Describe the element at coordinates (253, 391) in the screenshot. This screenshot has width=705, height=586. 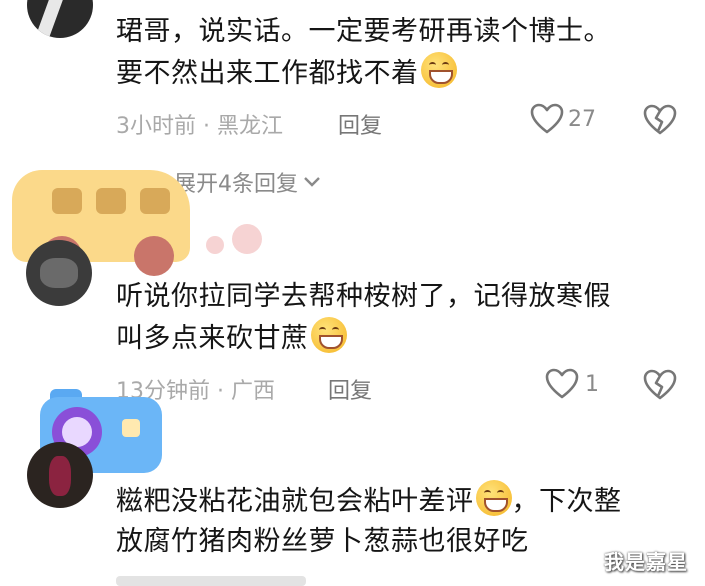
I see `comment-location: 广西` at that location.